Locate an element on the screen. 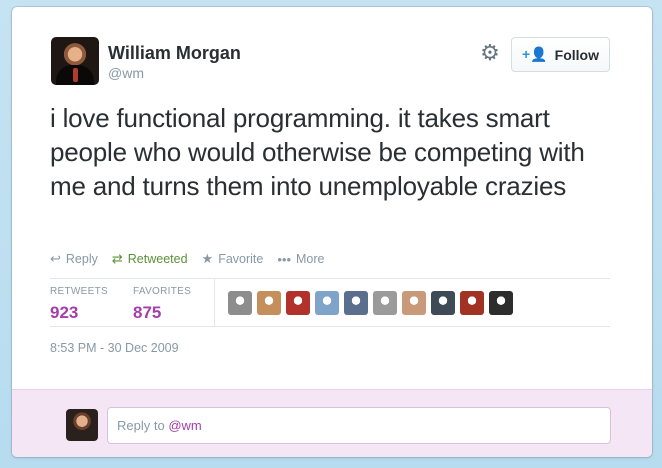 Image resolution: width=662 pixels, height=468 pixels. follow-button: +👤 Follow is located at coordinates (560, 54).